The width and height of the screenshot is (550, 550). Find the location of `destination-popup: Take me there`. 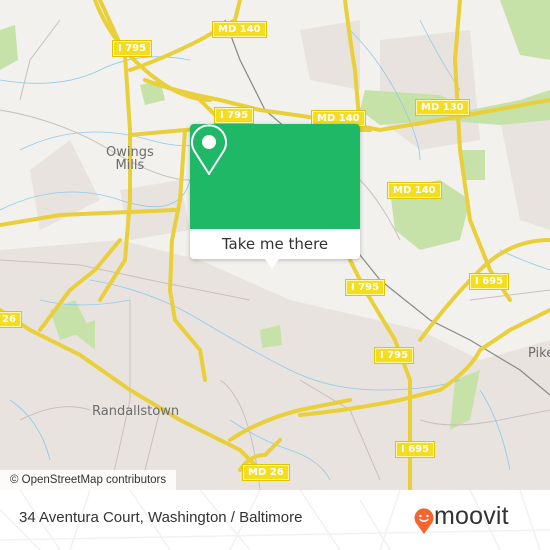

destination-popup: Take me there is located at coordinates (275, 196).